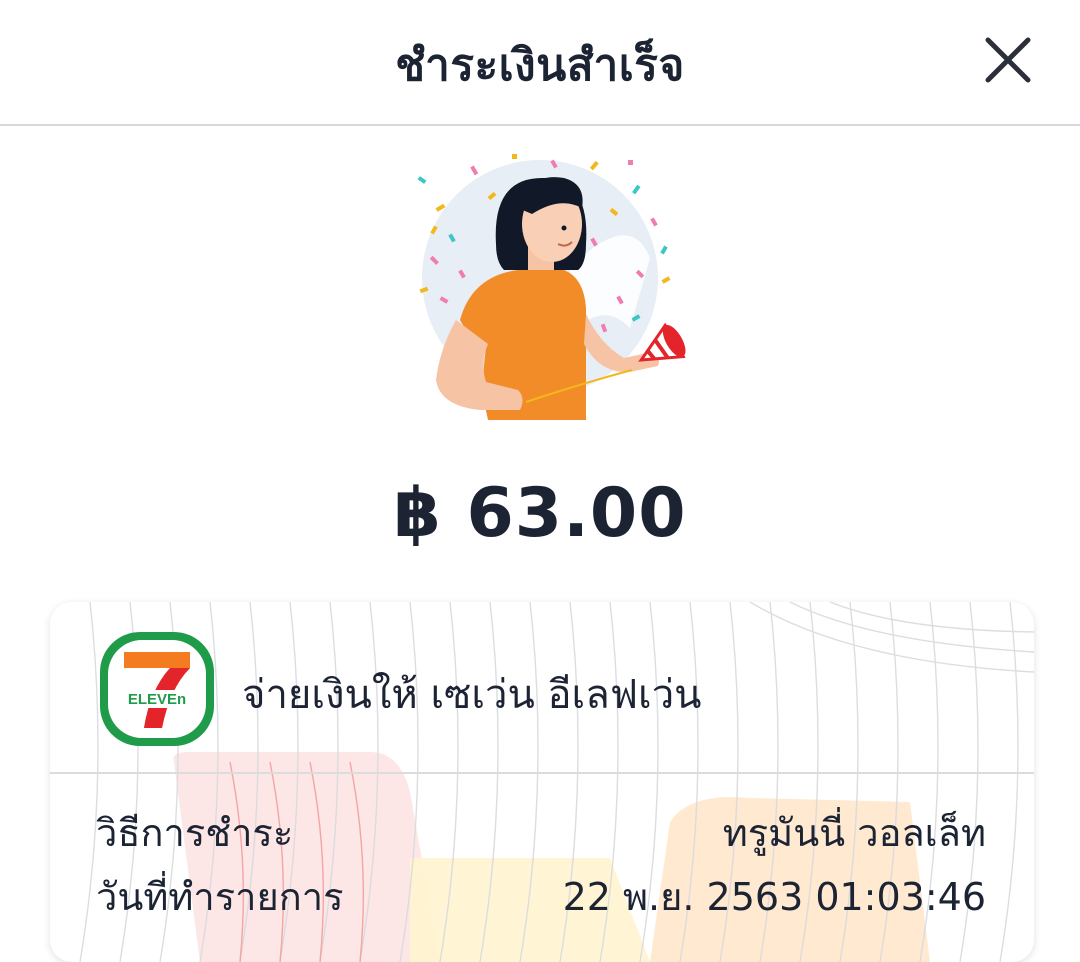 This screenshot has height=962, width=1080. I want to click on payment-method-label: วิธีการชำระ, so click(195, 833).